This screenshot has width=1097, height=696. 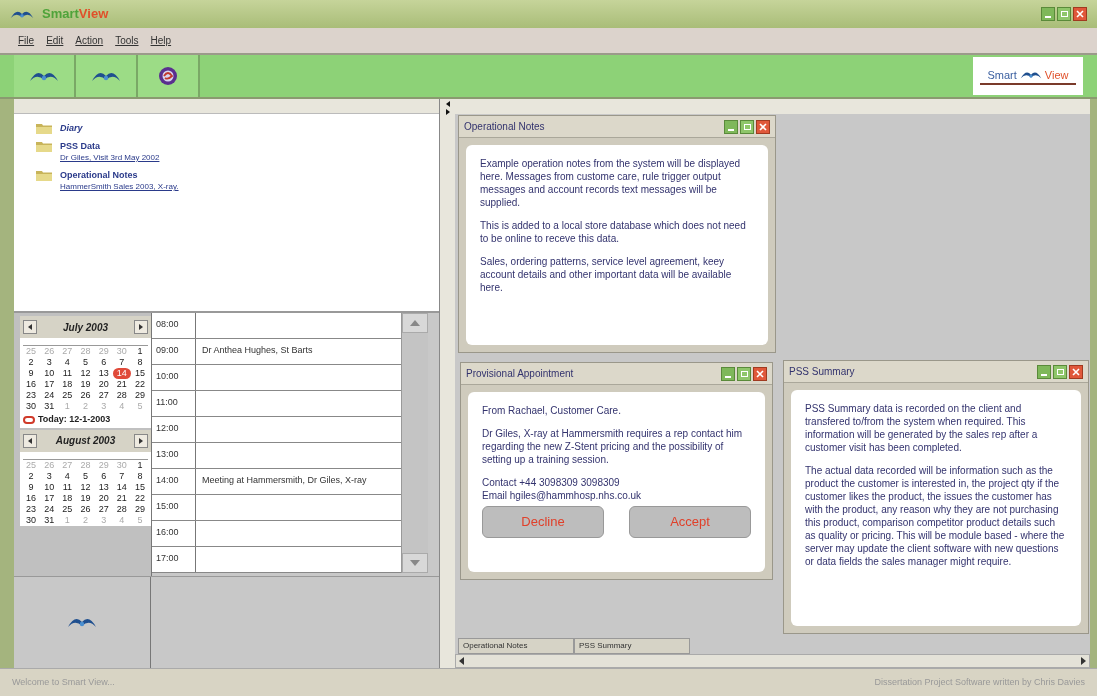 I want to click on menu-item: Action, so click(x=89, y=40).